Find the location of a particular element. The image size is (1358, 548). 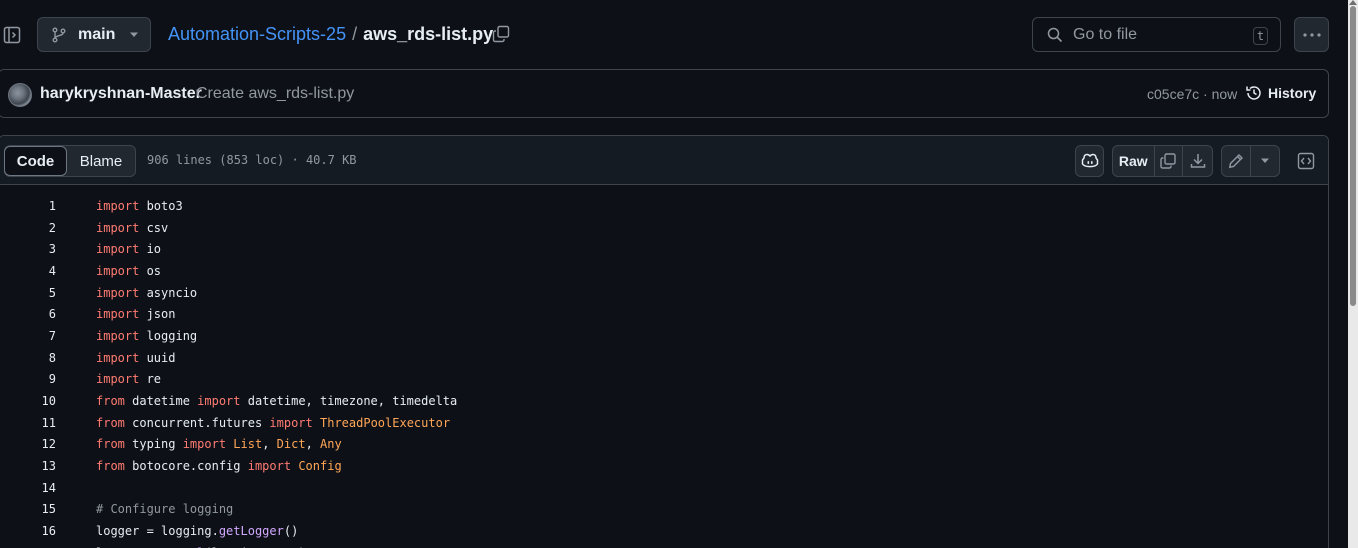

code-token: typing is located at coordinates (153, 444).